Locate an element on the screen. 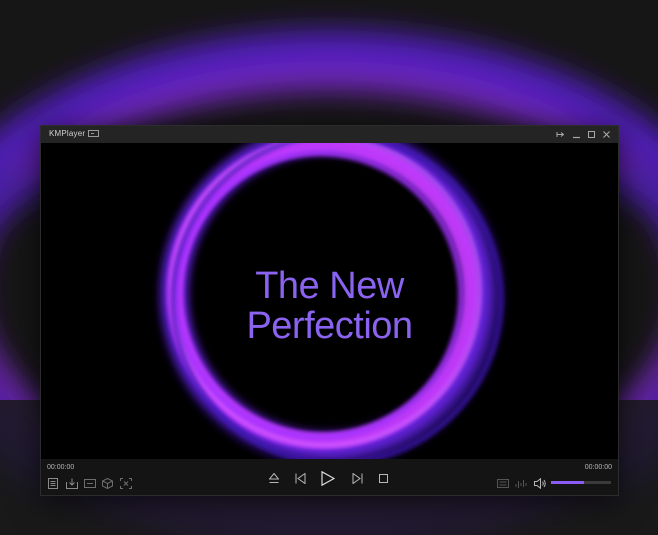  headline-line-1: The New is located at coordinates (329, 286).